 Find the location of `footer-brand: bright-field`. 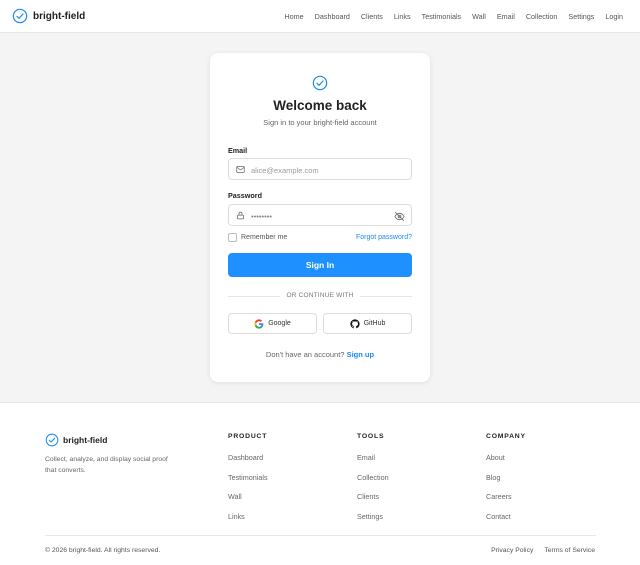

footer-brand: bright-field is located at coordinates (76, 440).